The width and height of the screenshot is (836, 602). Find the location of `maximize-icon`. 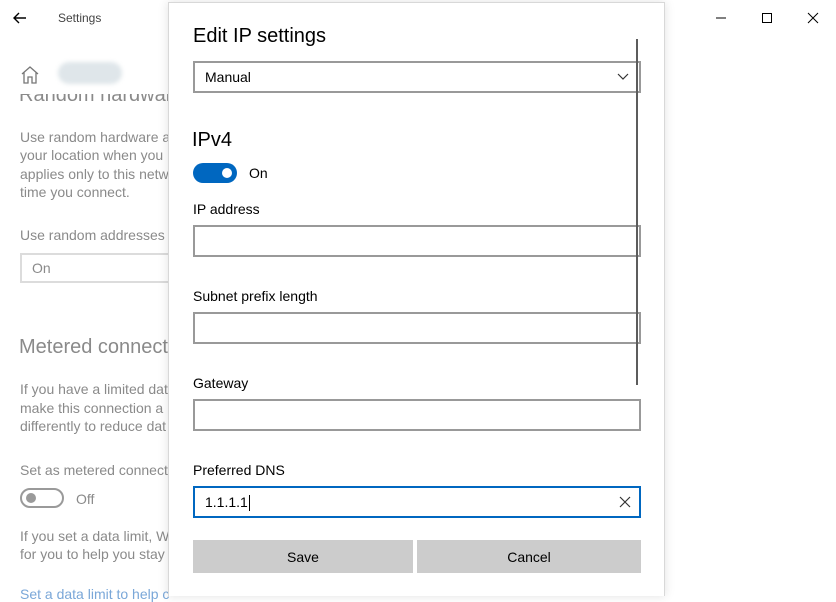

maximize-icon is located at coordinates (767, 18).